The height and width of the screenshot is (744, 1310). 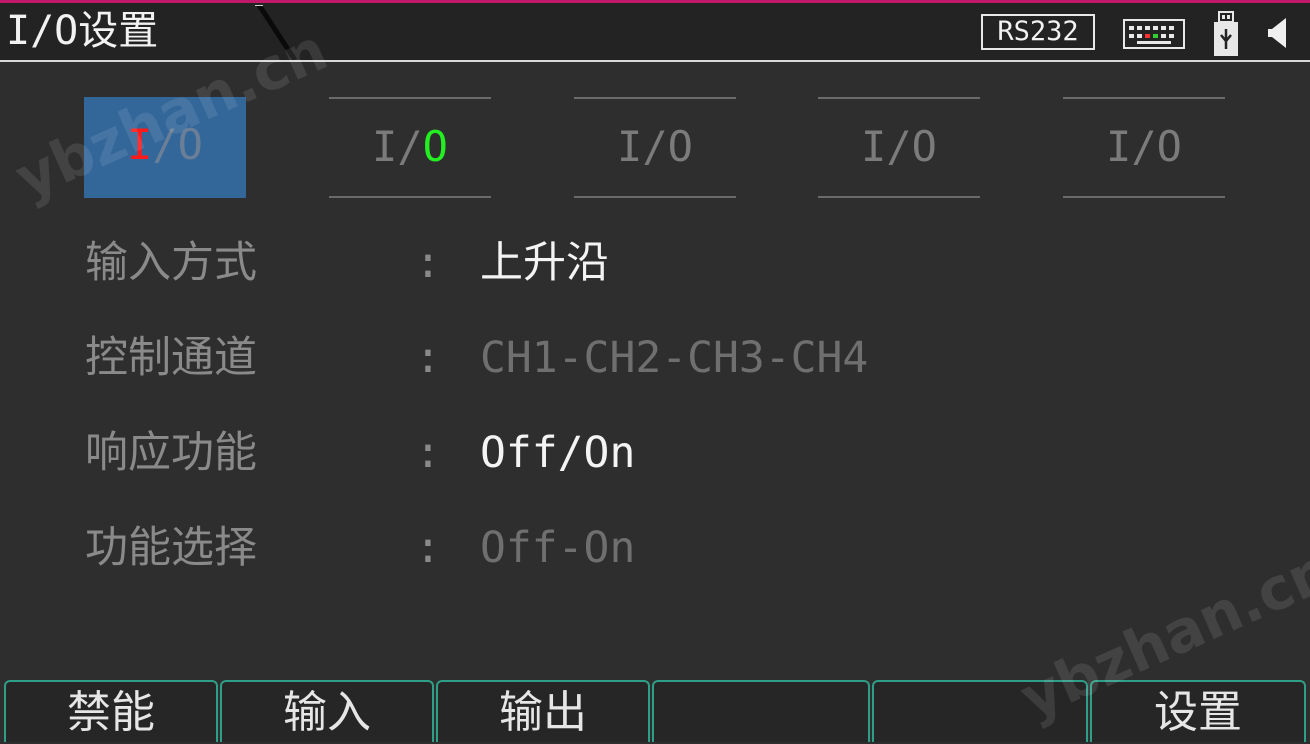 I want to click on function-select-colon: :, so click(x=428, y=548).